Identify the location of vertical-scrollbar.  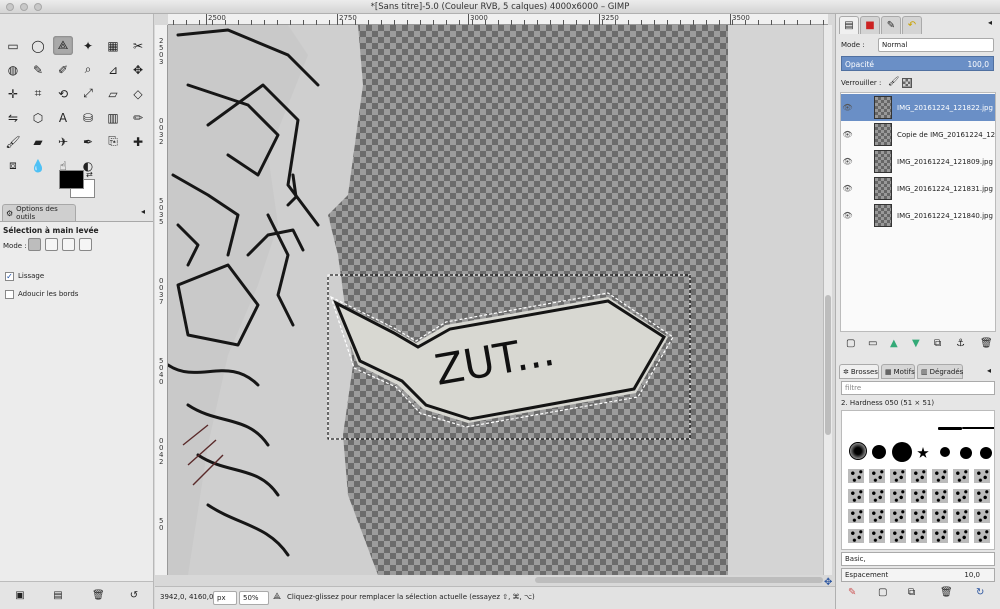
(827, 300).